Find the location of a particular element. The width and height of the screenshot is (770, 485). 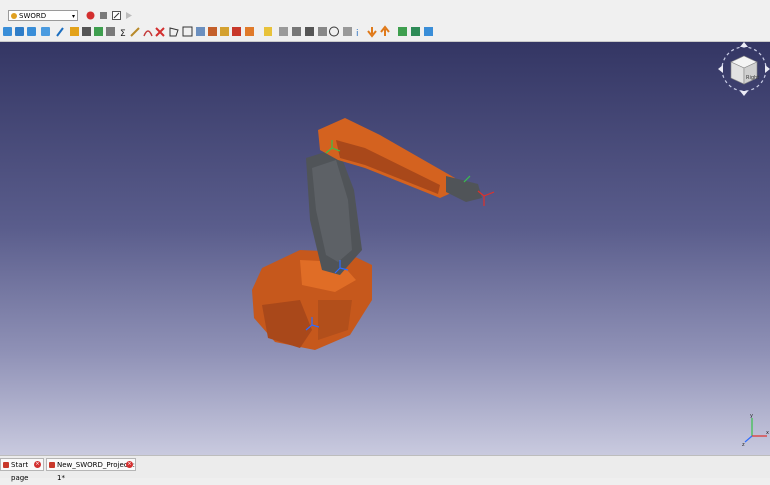

main-toolbar: SWORD ▾ is located at coordinates (385, 12).